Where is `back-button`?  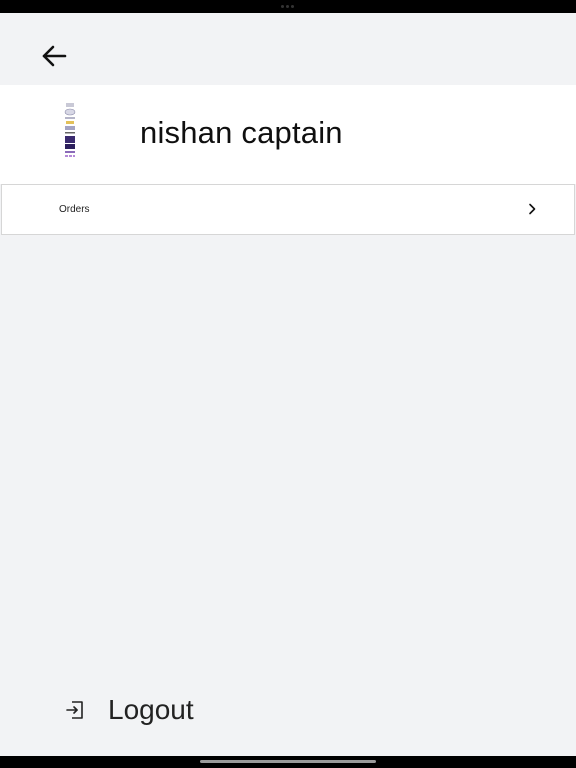
back-button is located at coordinates (54, 56).